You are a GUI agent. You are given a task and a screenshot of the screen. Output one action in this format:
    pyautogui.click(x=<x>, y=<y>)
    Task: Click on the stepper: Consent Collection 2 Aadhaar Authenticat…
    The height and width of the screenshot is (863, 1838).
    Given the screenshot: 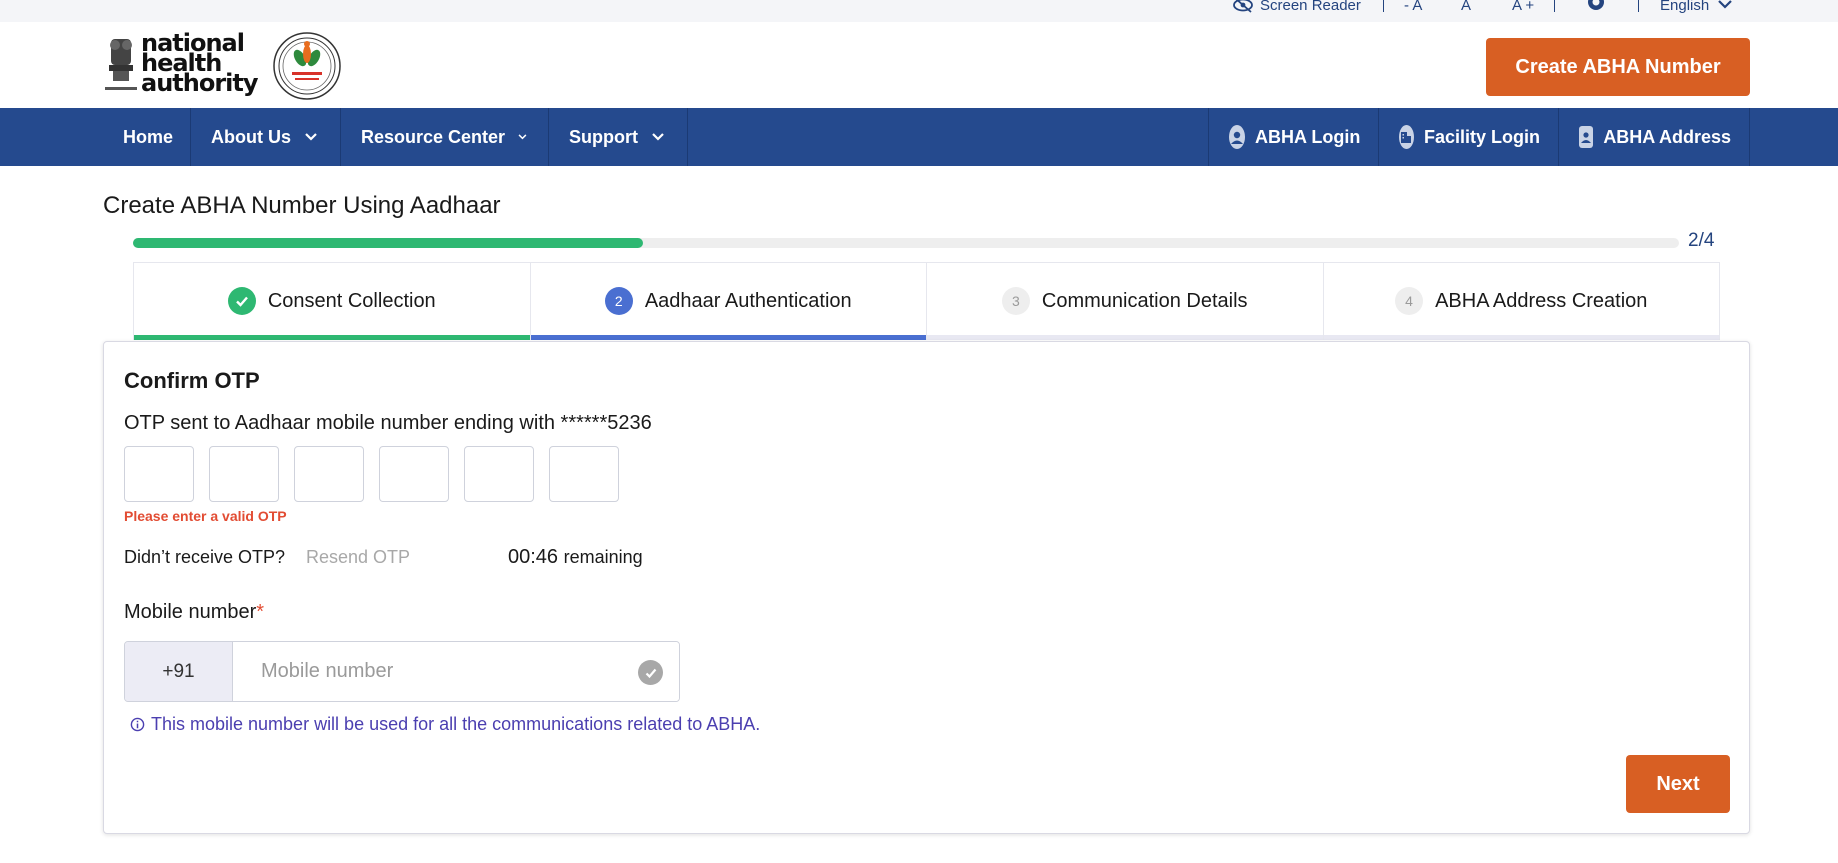 What is the action you would take?
    pyautogui.click(x=926, y=301)
    